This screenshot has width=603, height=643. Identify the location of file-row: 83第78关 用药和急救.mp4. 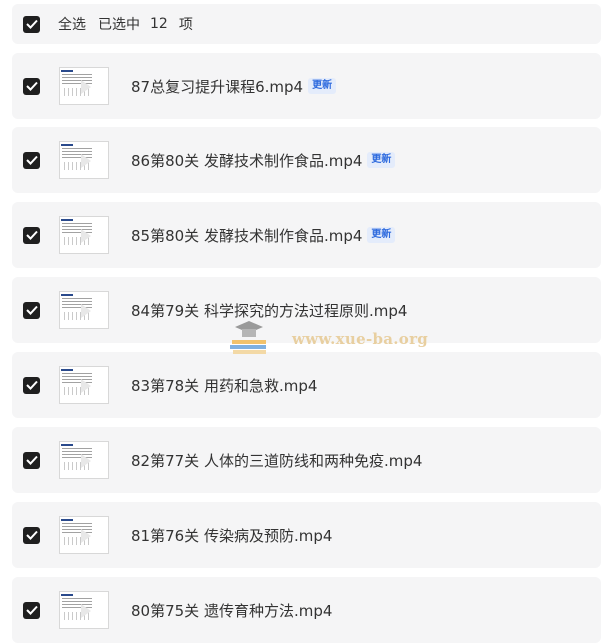
(306, 385).